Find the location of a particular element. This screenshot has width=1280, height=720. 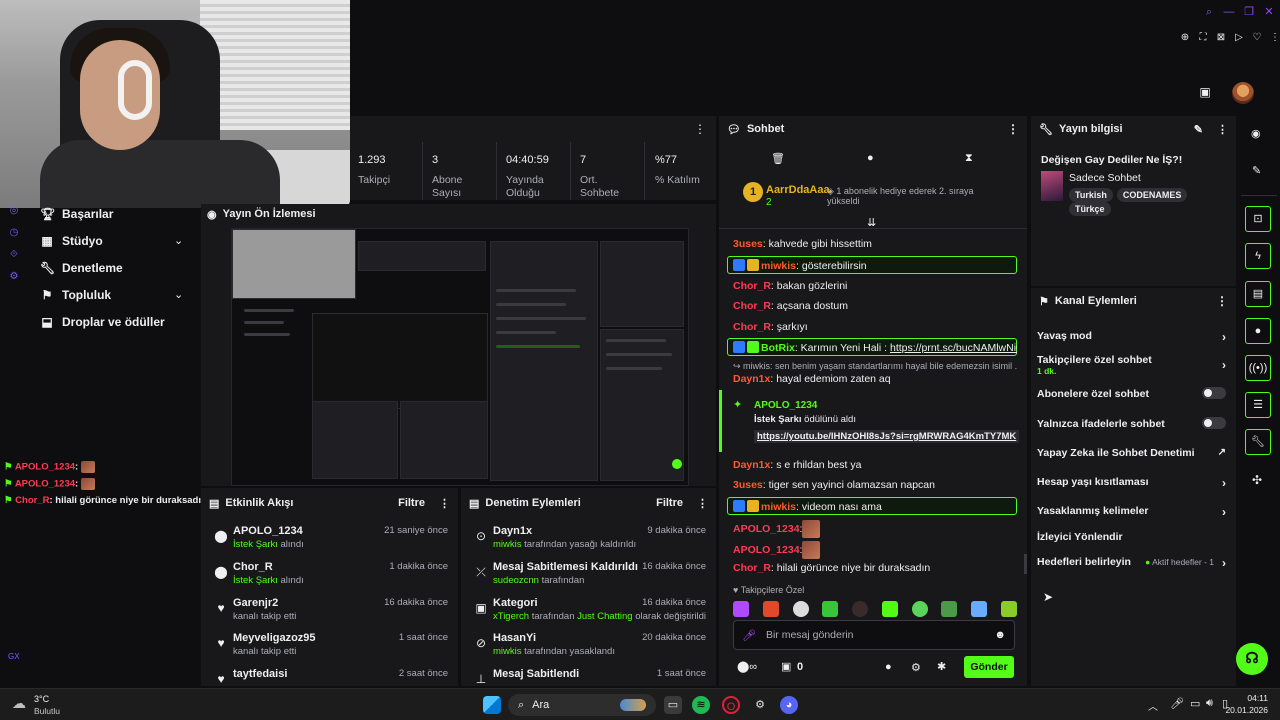

chevron-up-icon: ︿ is located at coordinates (1153, 705).